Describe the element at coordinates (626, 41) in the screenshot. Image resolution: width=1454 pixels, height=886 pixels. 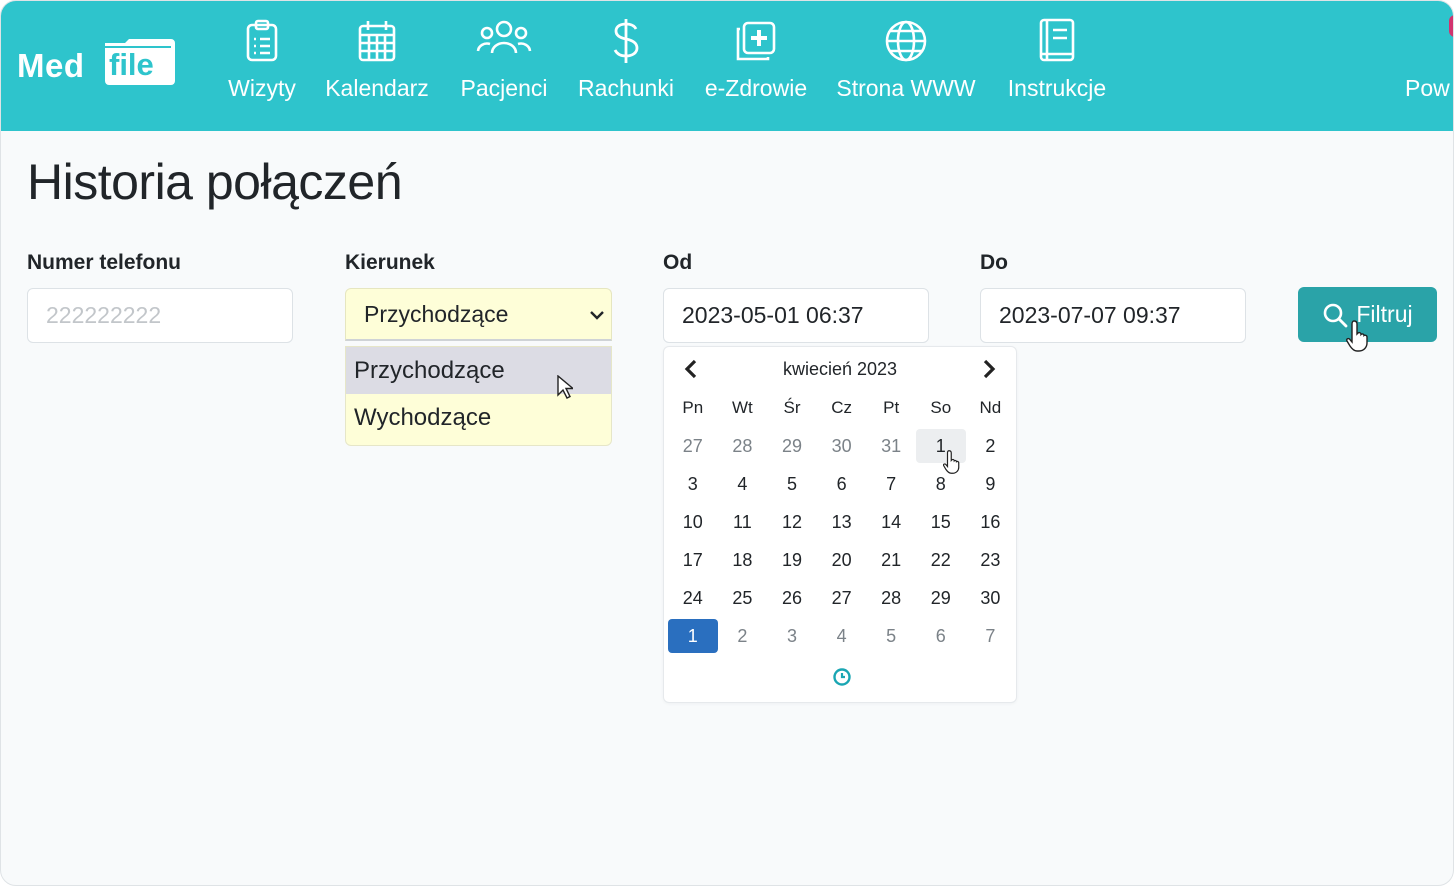
I see `dollar-icon` at that location.